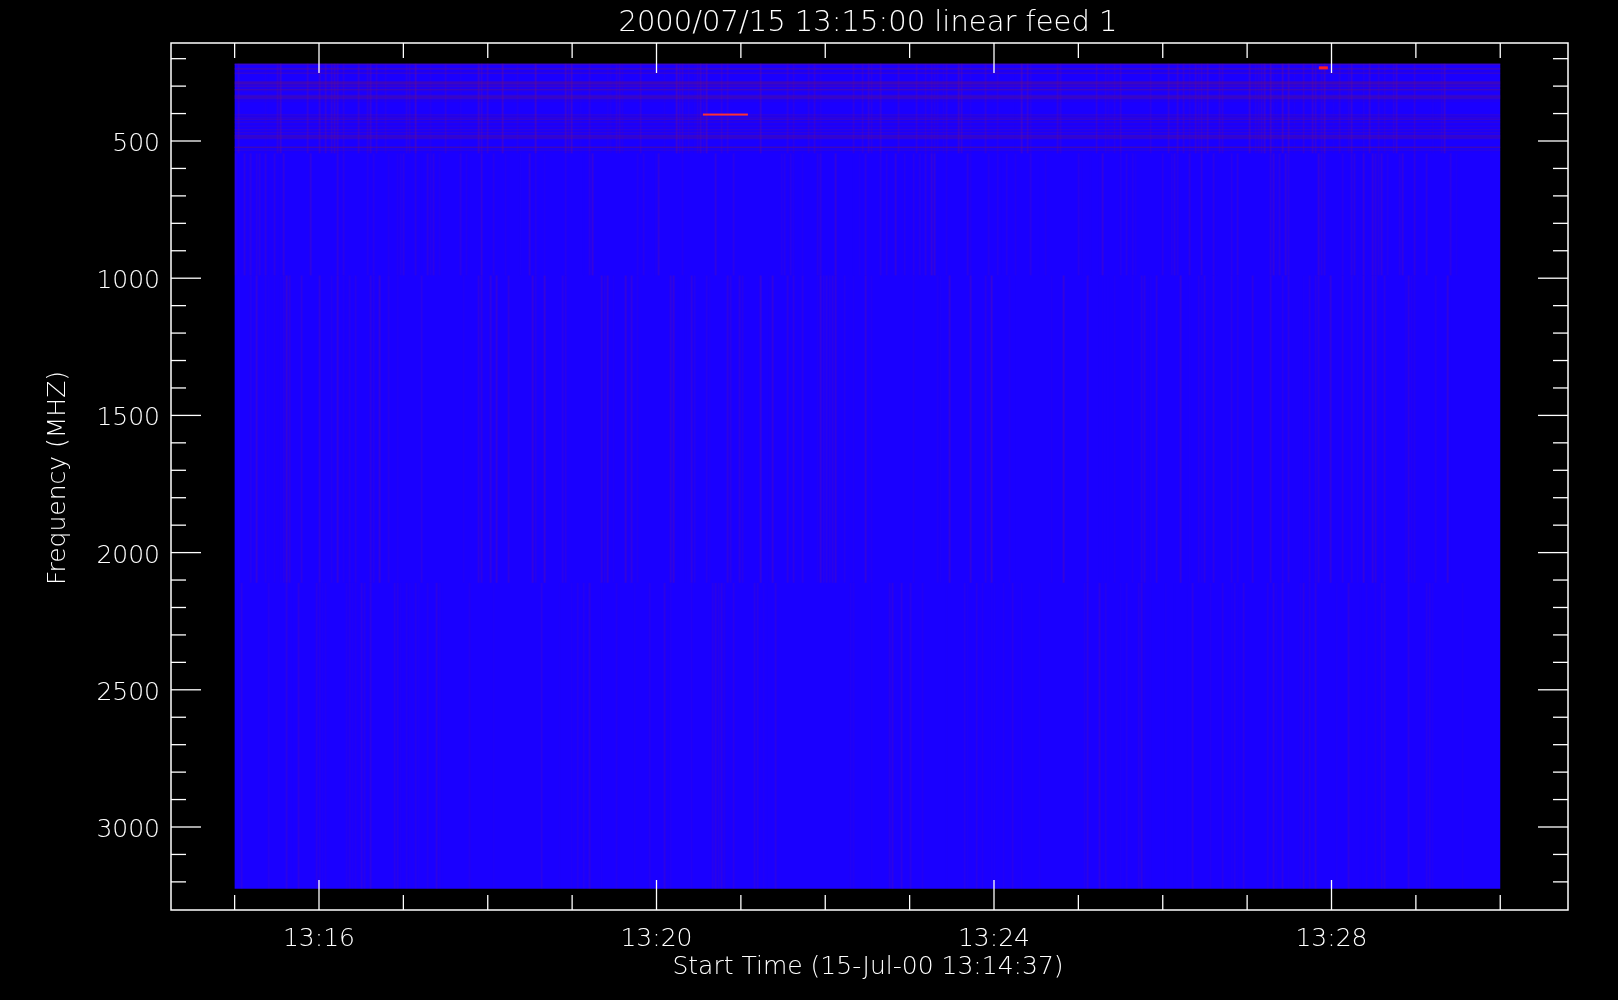 This screenshot has width=1618, height=1000. What do you see at coordinates (994, 937) in the screenshot?
I see `x-tick-label: 13:24` at bounding box center [994, 937].